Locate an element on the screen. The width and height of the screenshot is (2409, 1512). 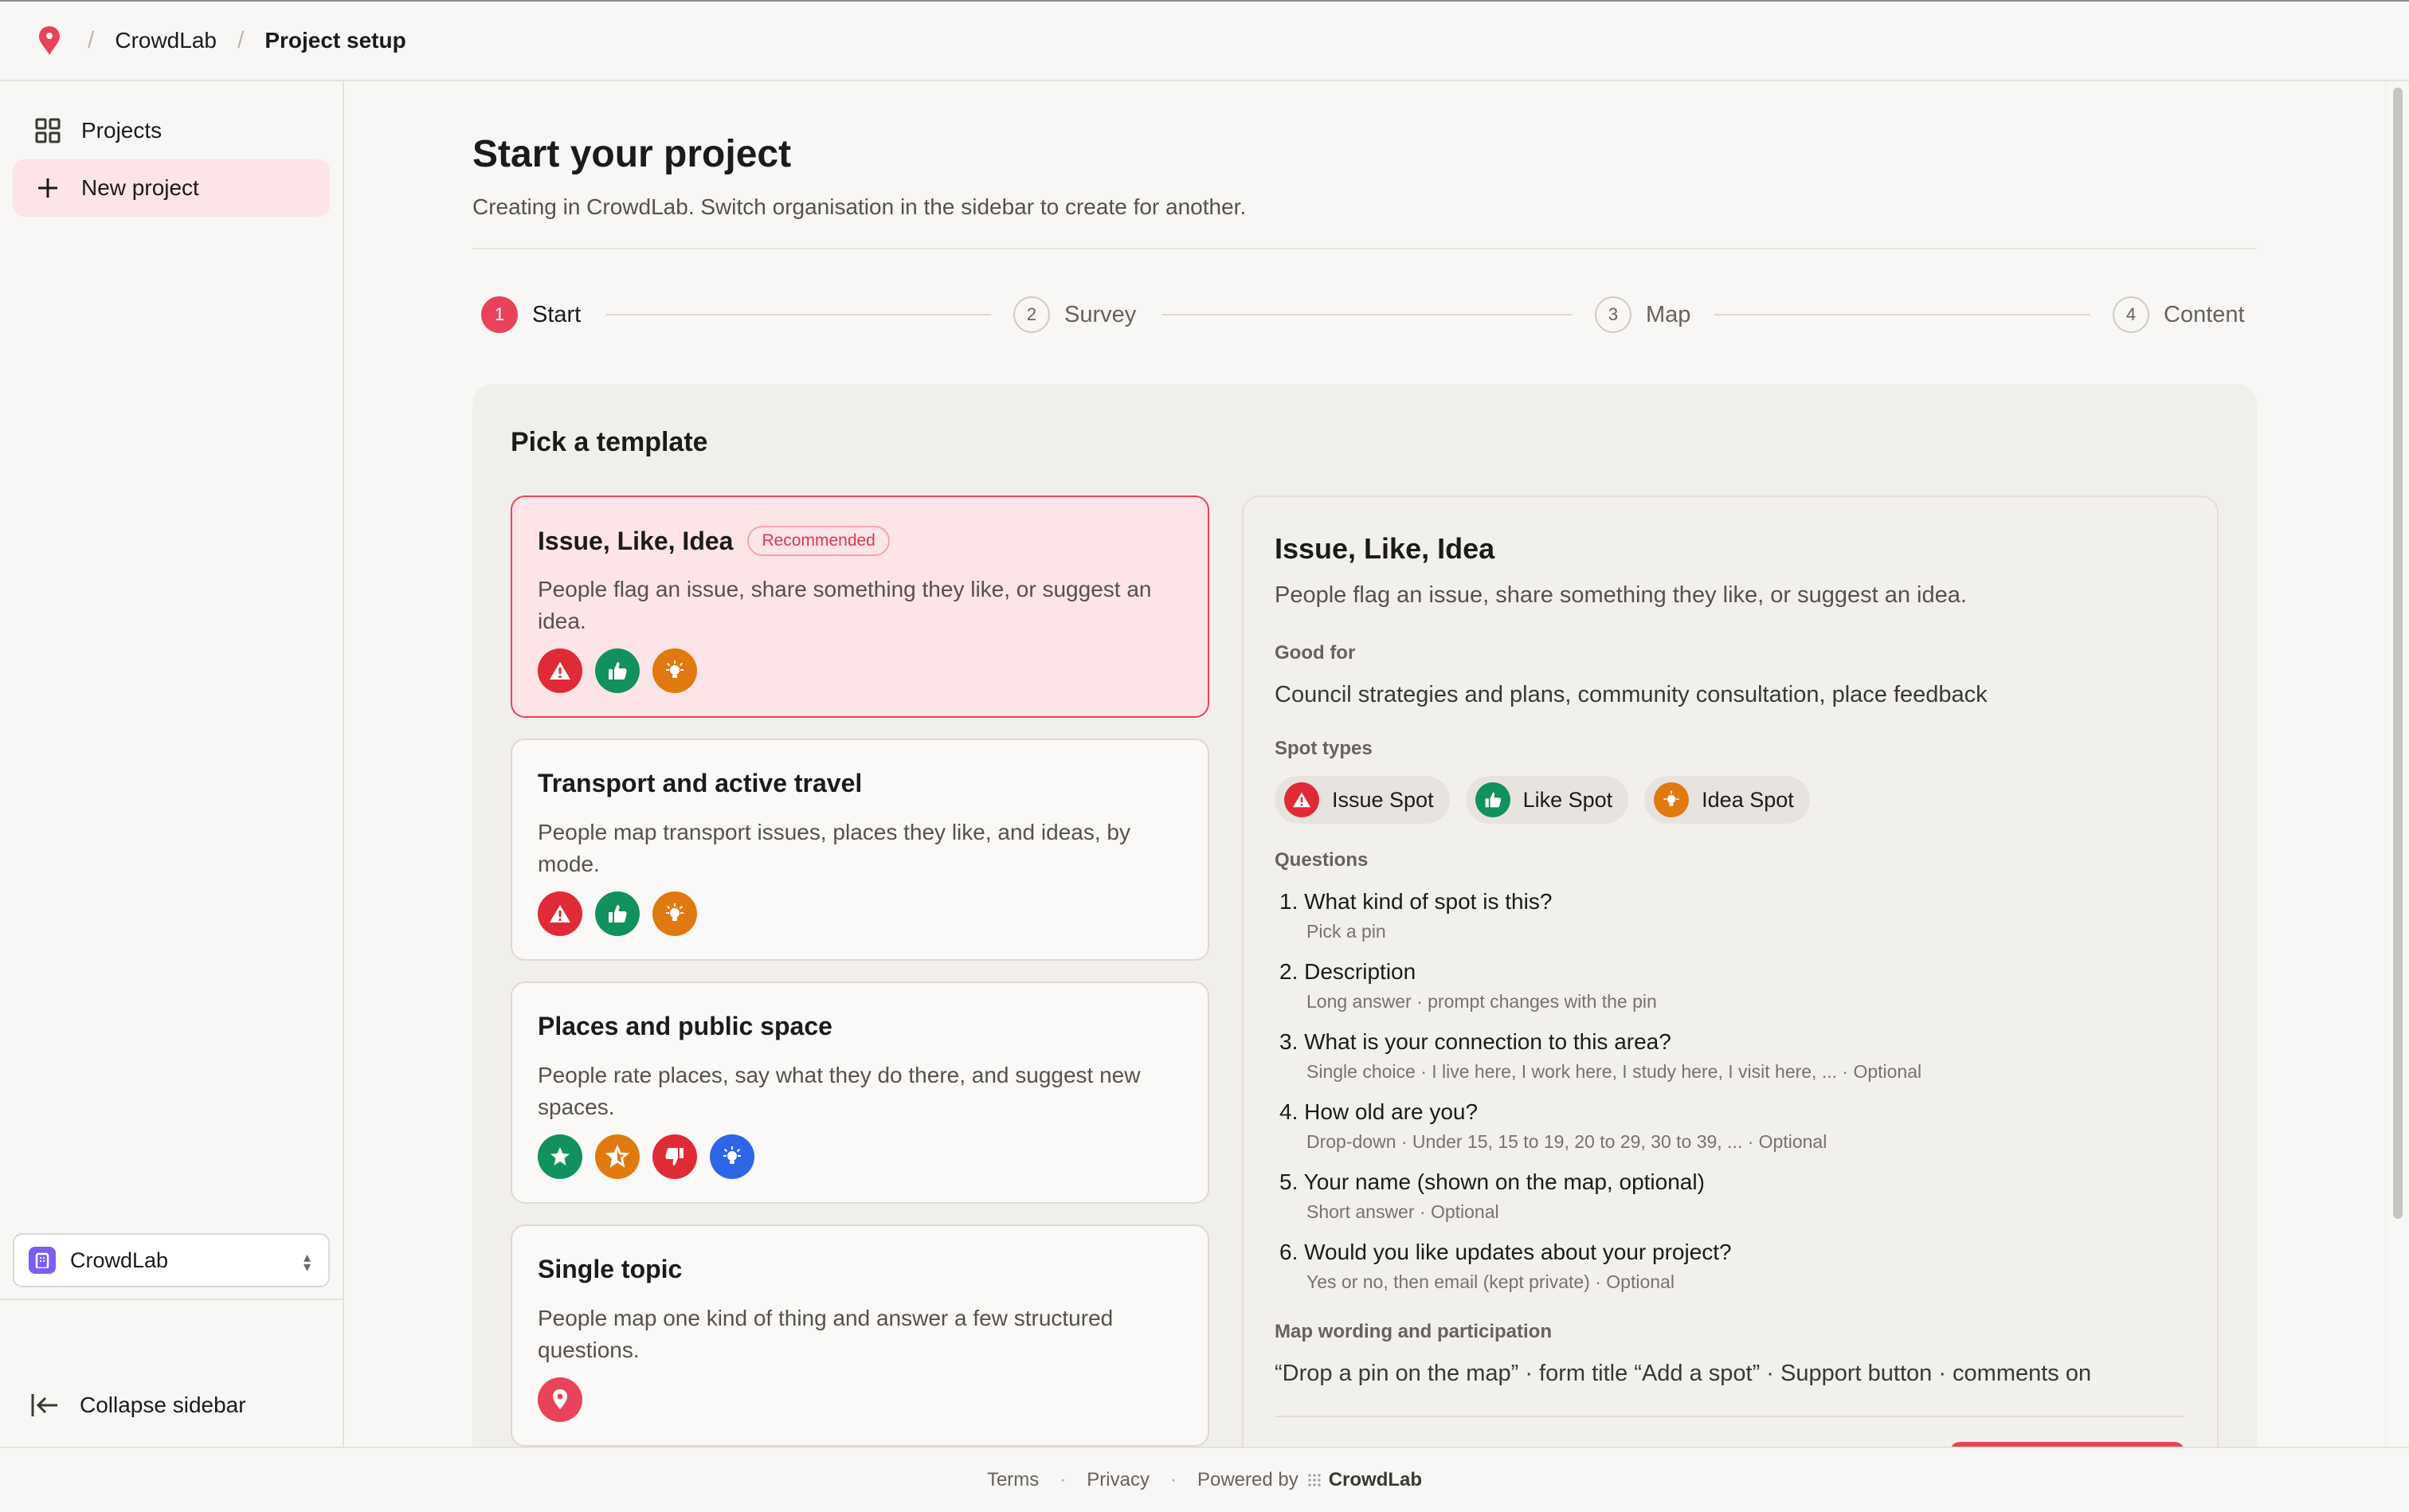
collapse-left-icon is located at coordinates (45, 1405).